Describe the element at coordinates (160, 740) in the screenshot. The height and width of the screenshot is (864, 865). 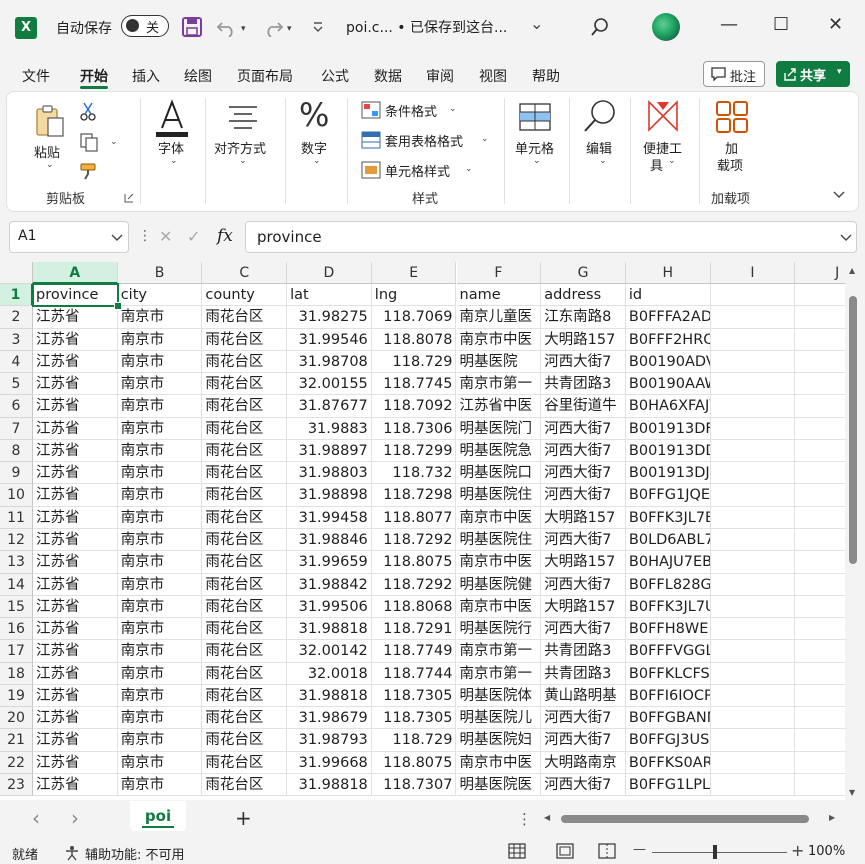
I see `cell-b21: 南京市` at that location.